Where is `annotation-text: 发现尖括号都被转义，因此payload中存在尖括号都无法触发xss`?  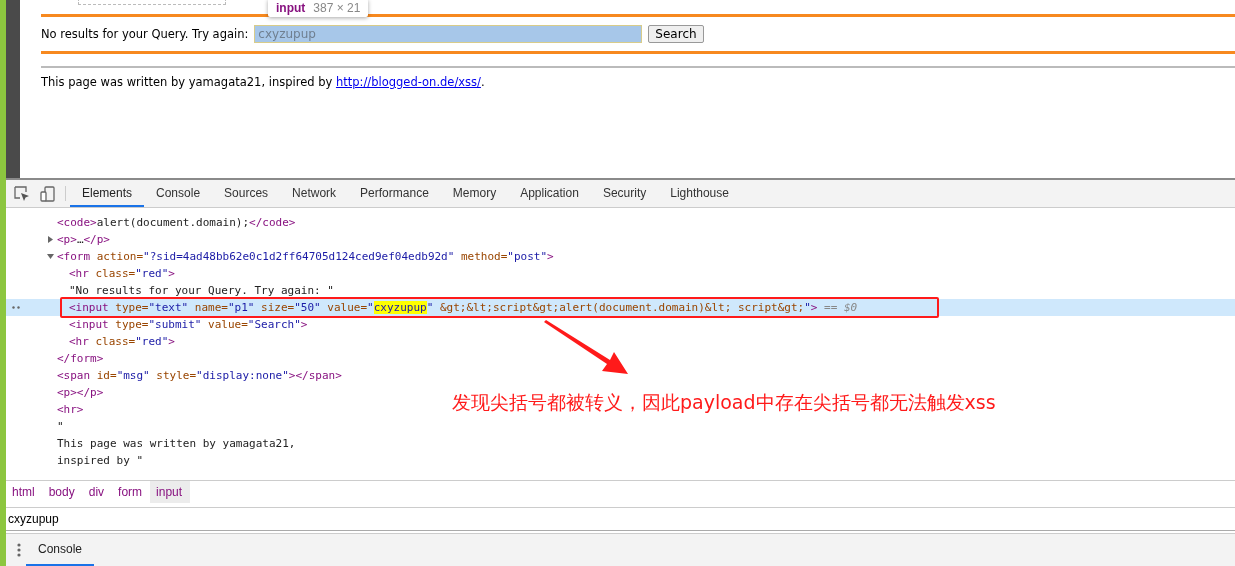 annotation-text: 发现尖括号都被转义，因此payload中存在尖括号都无法触发xss is located at coordinates (724, 402).